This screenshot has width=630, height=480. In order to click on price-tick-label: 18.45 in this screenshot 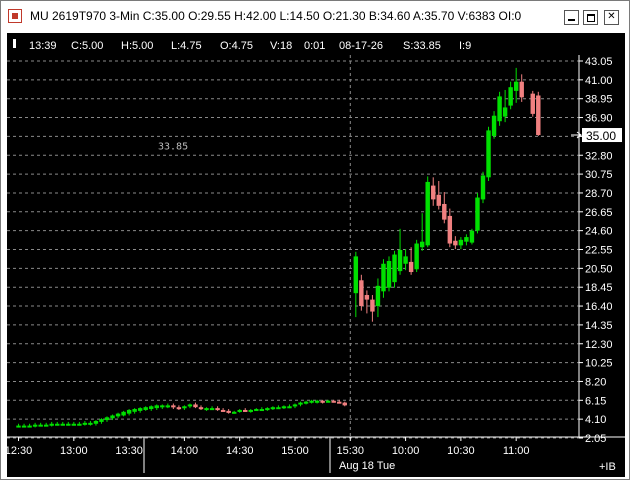, I will do `click(599, 288)`.